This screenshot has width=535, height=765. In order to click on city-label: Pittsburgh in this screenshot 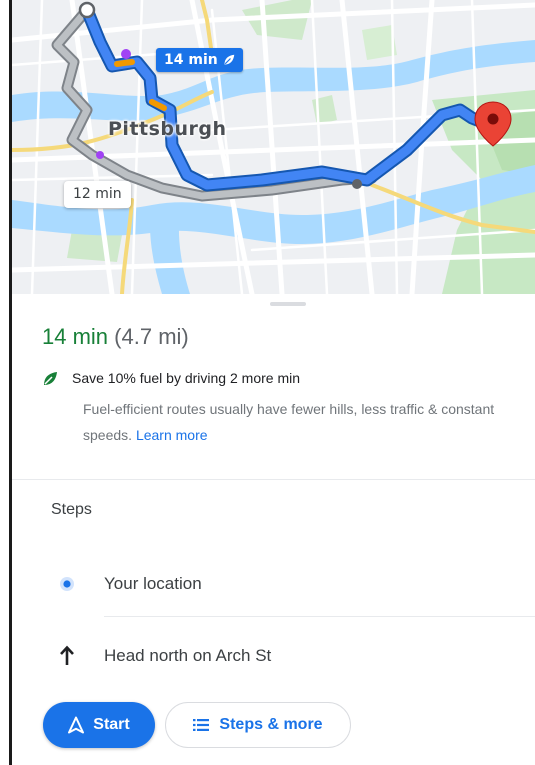, I will do `click(167, 129)`.